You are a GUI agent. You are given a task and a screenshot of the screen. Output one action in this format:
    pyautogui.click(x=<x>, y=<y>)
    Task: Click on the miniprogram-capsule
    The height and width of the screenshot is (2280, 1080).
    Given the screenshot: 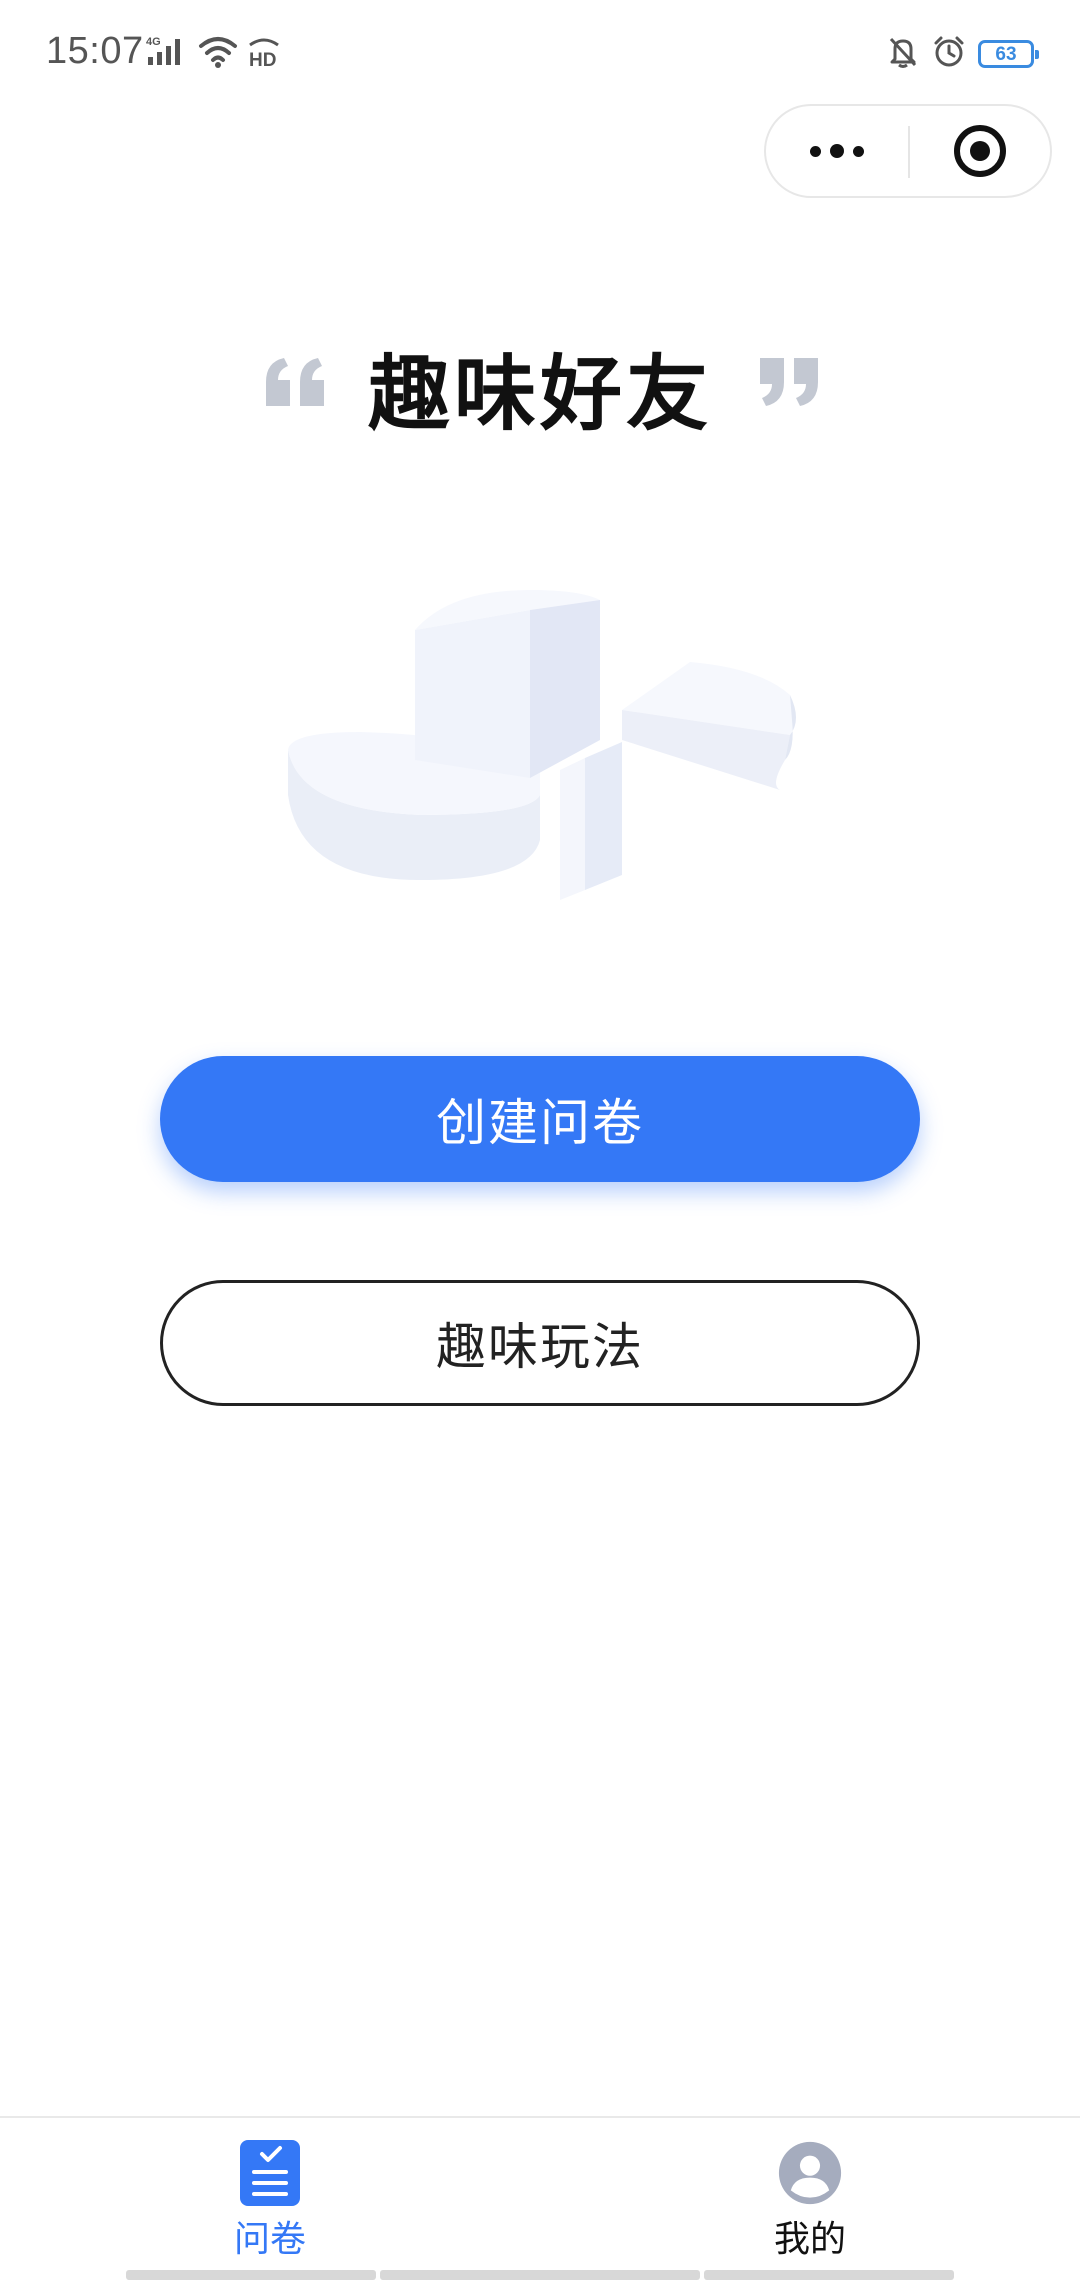 What is the action you would take?
    pyautogui.click(x=908, y=151)
    